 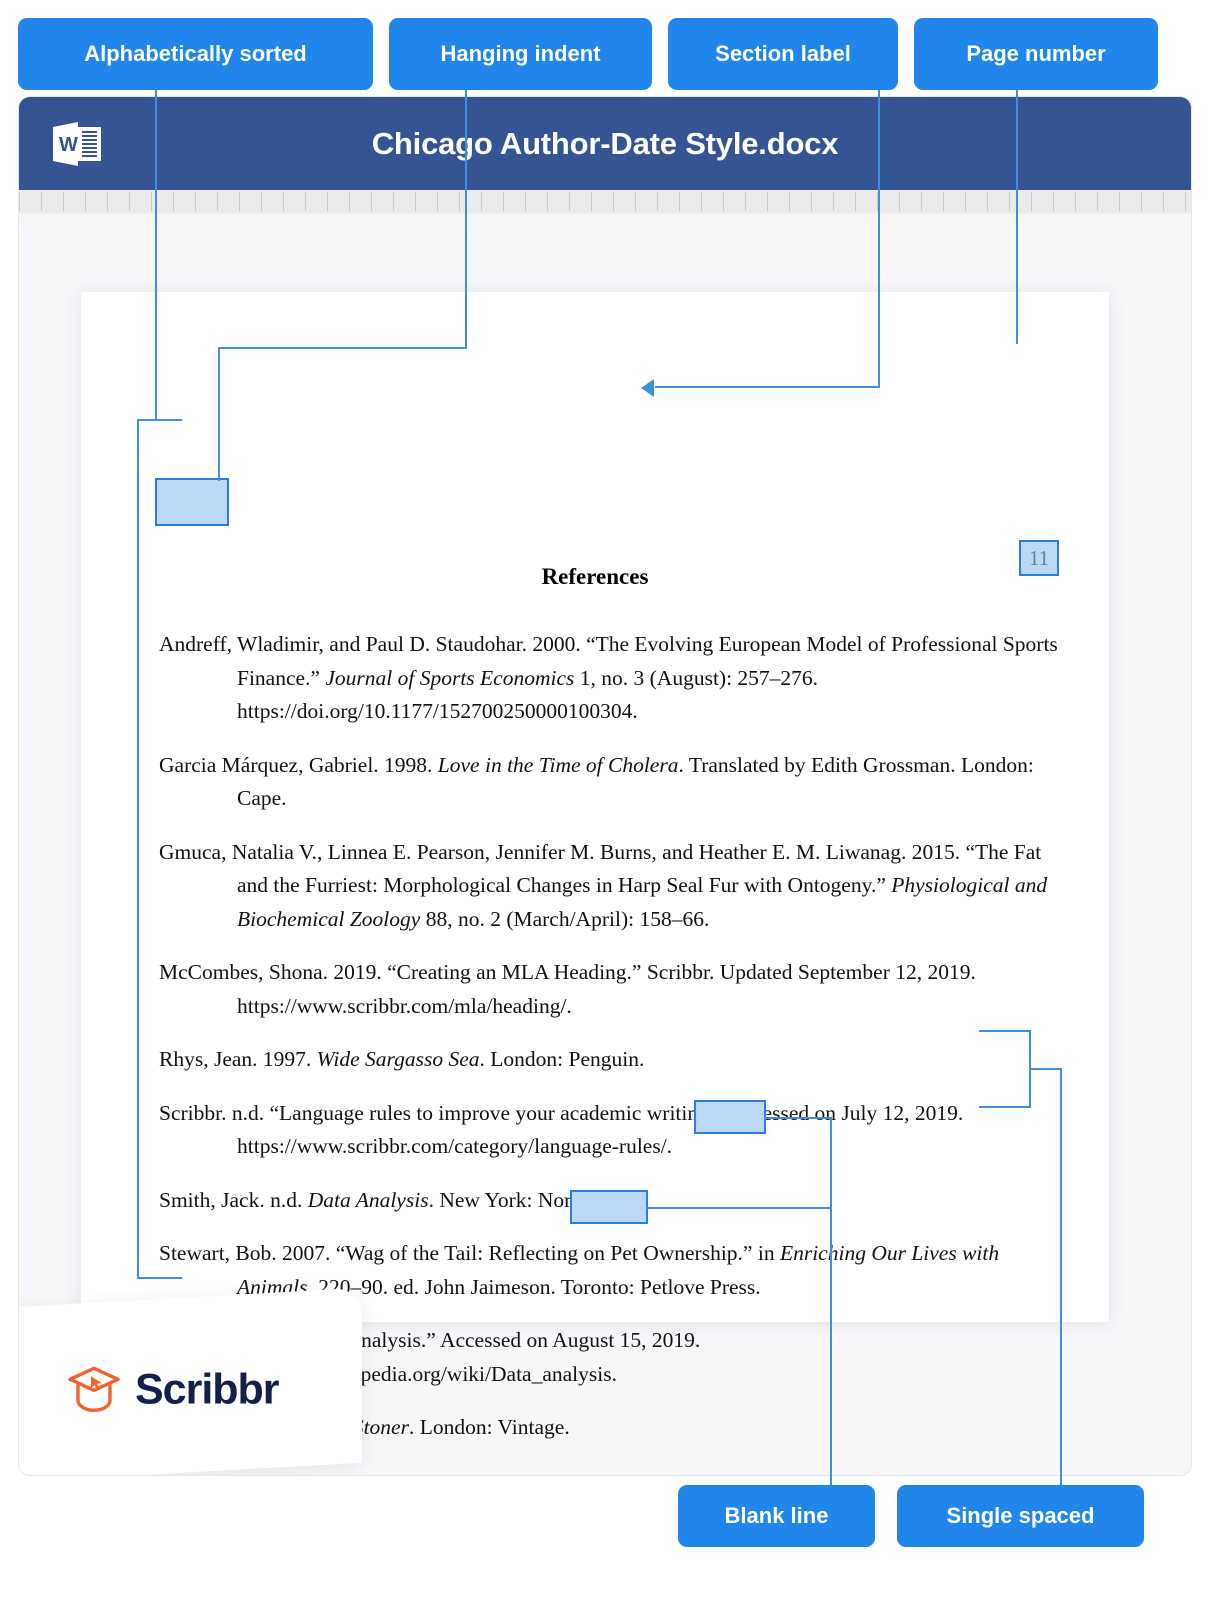 What do you see at coordinates (138, 849) in the screenshot?
I see `connector-alphabetically-sorted-bracket` at bounding box center [138, 849].